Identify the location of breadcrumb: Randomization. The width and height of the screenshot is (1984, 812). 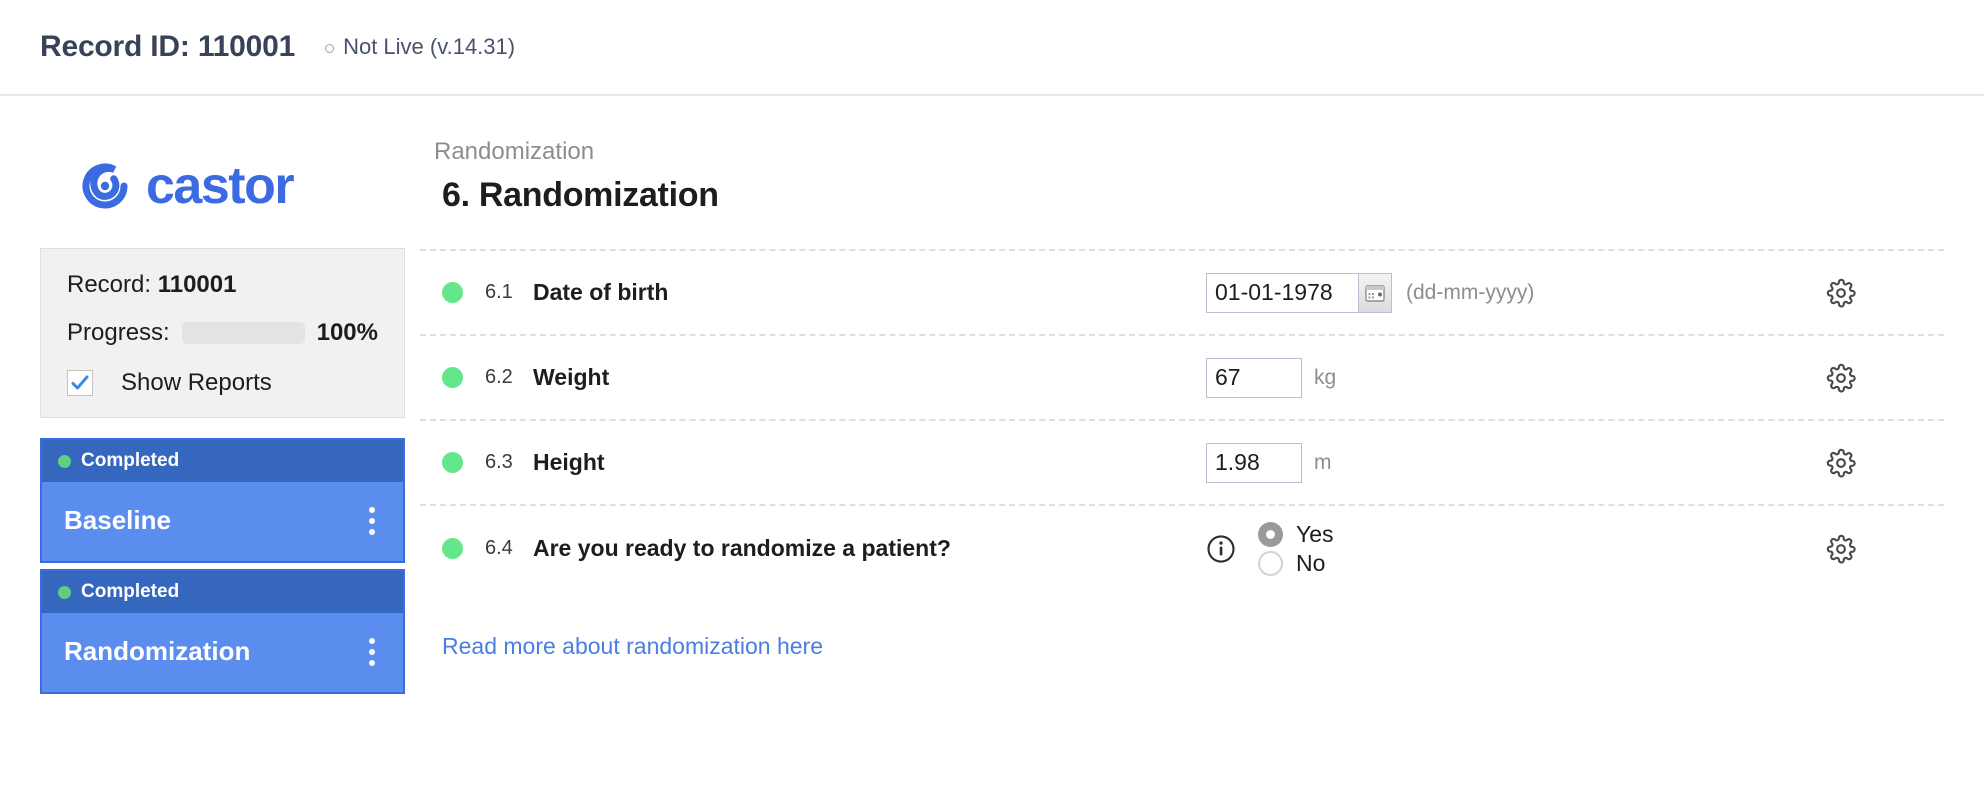
(514, 151).